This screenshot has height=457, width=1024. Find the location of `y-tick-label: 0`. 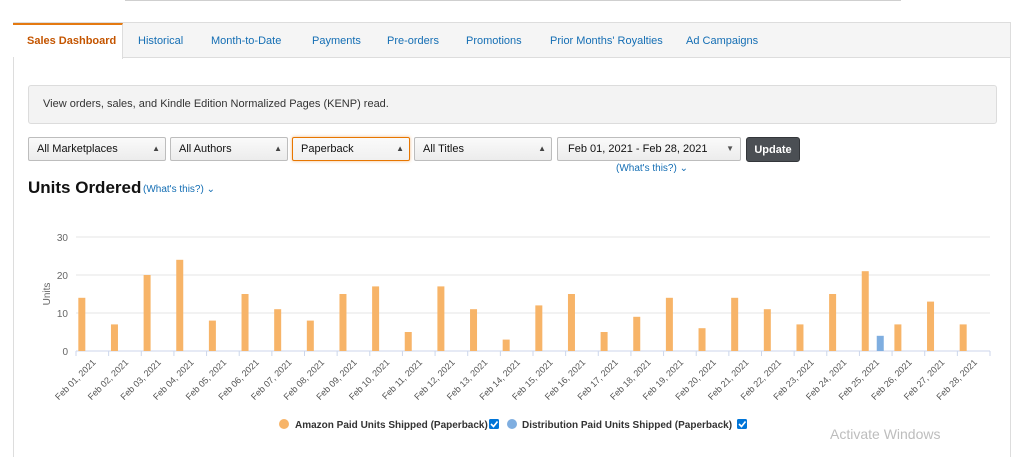

y-tick-label: 0 is located at coordinates (65, 352).